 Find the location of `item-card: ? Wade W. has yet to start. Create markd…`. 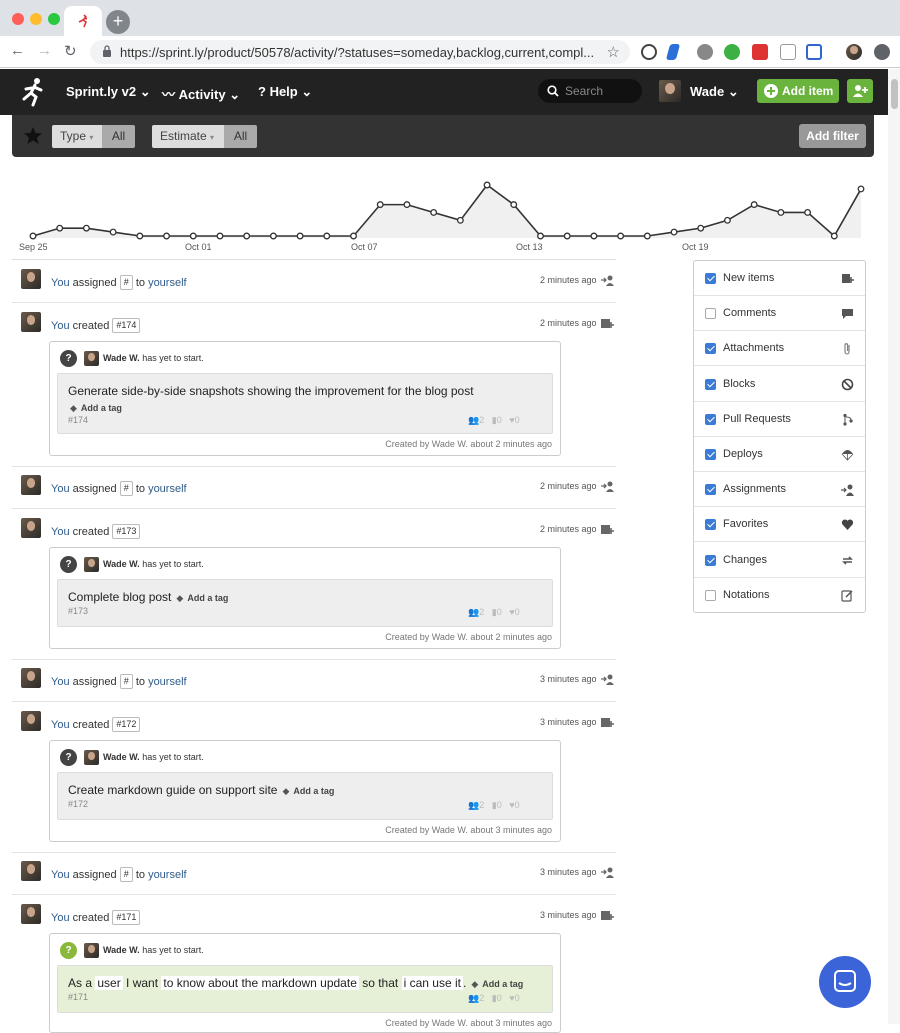

item-card: ? Wade W. has yet to start. Create markd… is located at coordinates (305, 791).